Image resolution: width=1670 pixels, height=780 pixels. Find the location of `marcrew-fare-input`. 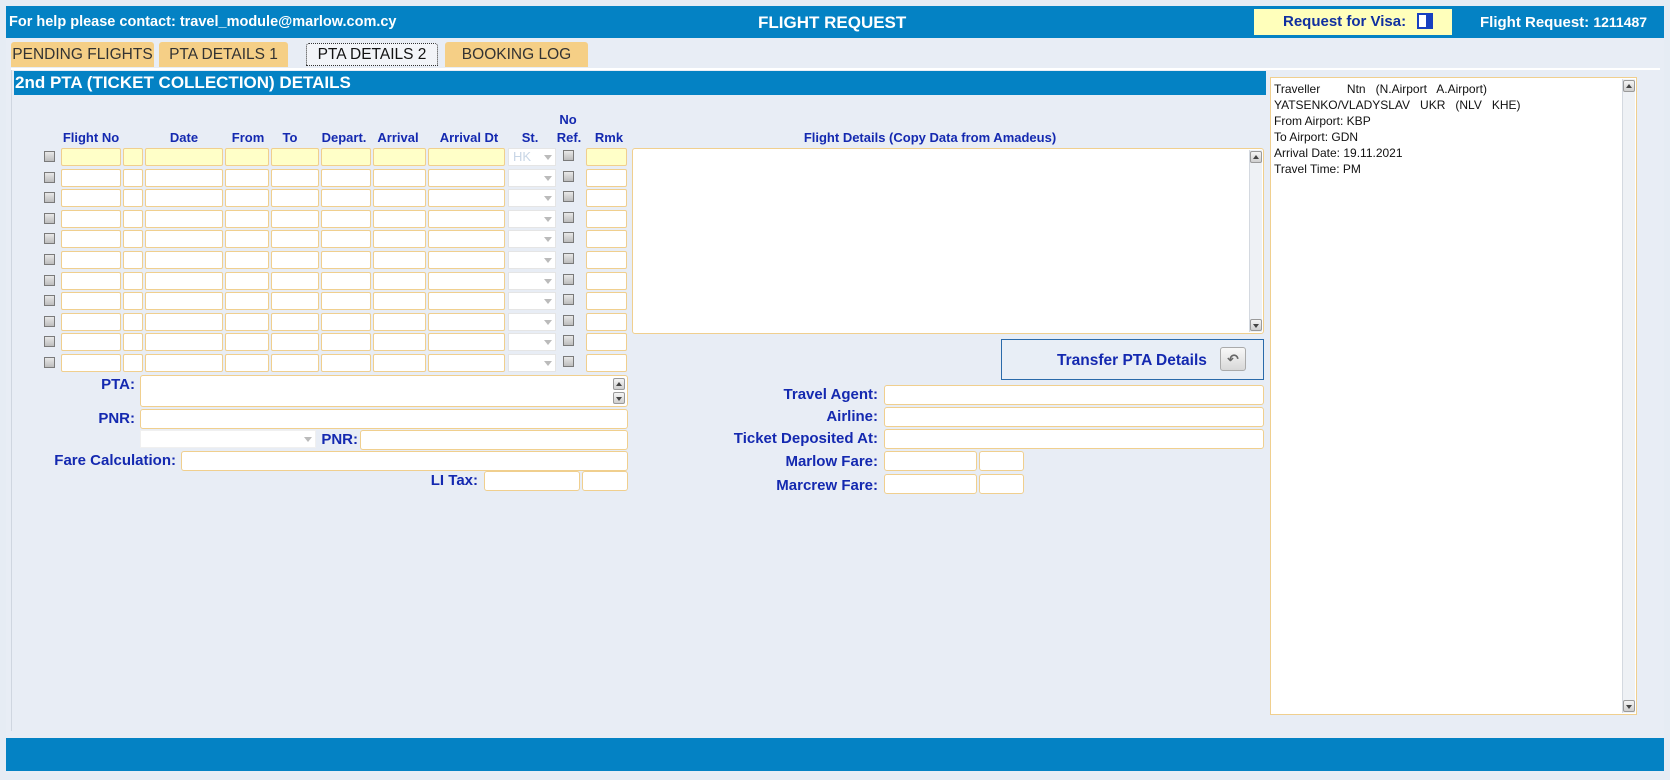

marcrew-fare-input is located at coordinates (930, 484).